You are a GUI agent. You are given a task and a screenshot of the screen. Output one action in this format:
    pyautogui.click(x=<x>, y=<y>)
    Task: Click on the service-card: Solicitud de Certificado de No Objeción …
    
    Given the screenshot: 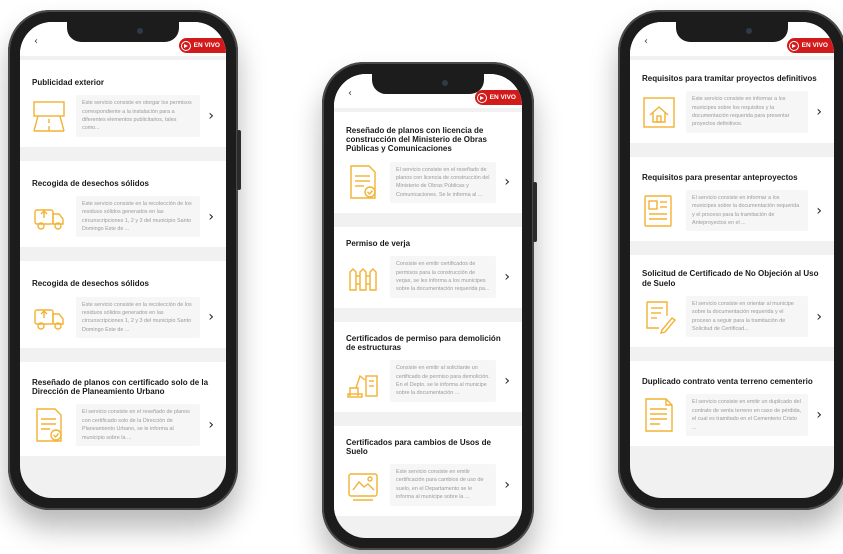 What is the action you would take?
    pyautogui.click(x=732, y=301)
    